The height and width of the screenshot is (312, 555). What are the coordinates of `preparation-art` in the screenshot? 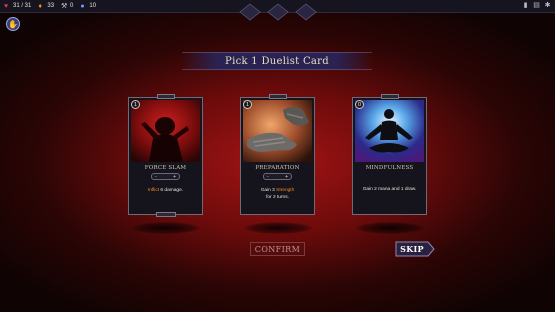 It's located at (277, 131).